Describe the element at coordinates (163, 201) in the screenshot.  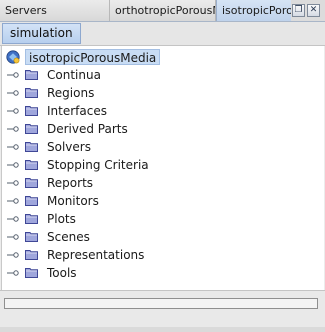
I see `tree-item-monitors: Monitors` at that location.